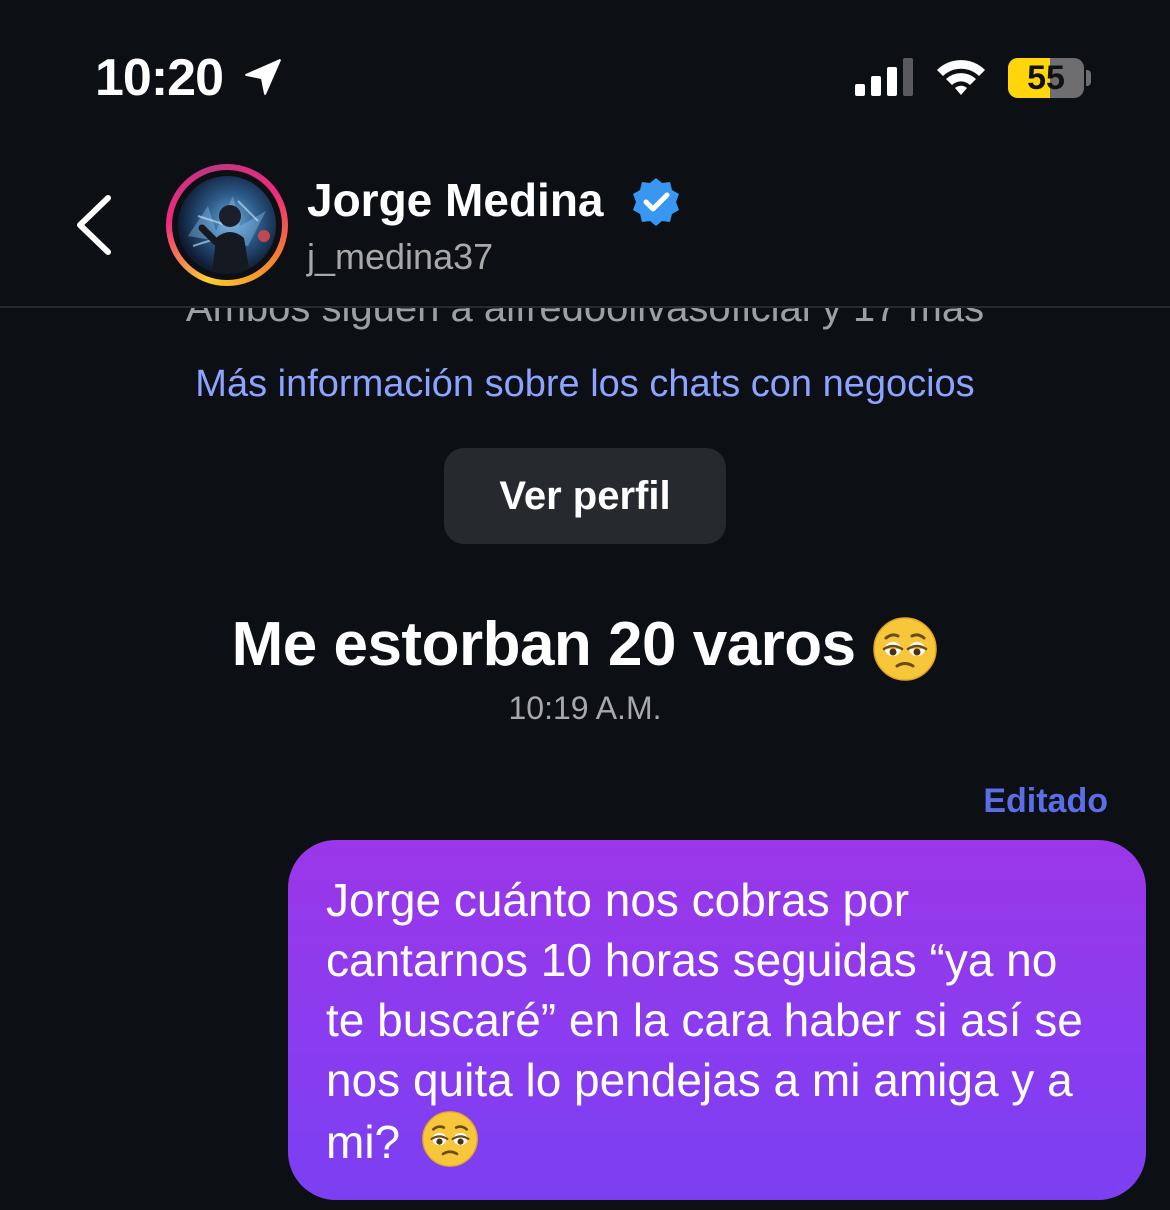  I want to click on battery-cap, so click(1088, 78).